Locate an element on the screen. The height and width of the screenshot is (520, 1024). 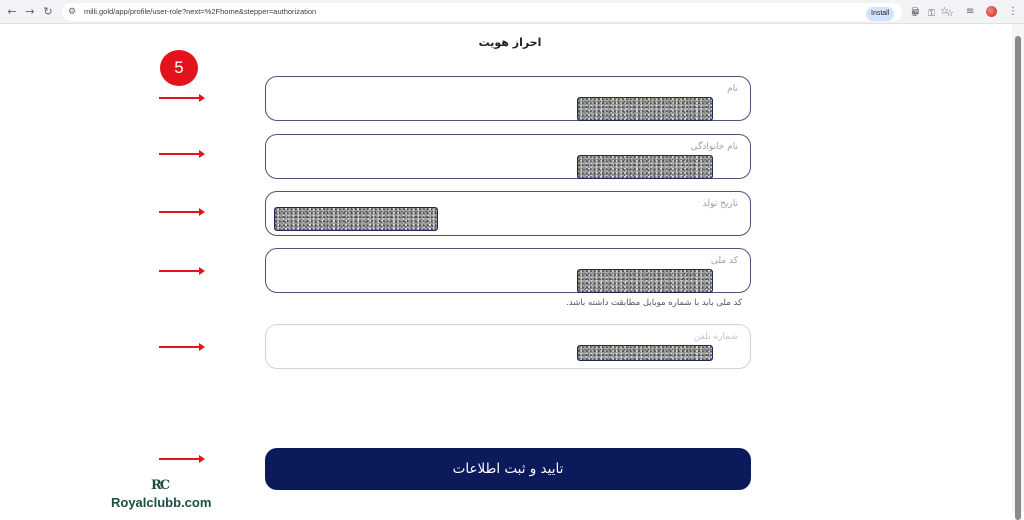
birth-date-label: تاریخ تولد is located at coordinates (720, 204).